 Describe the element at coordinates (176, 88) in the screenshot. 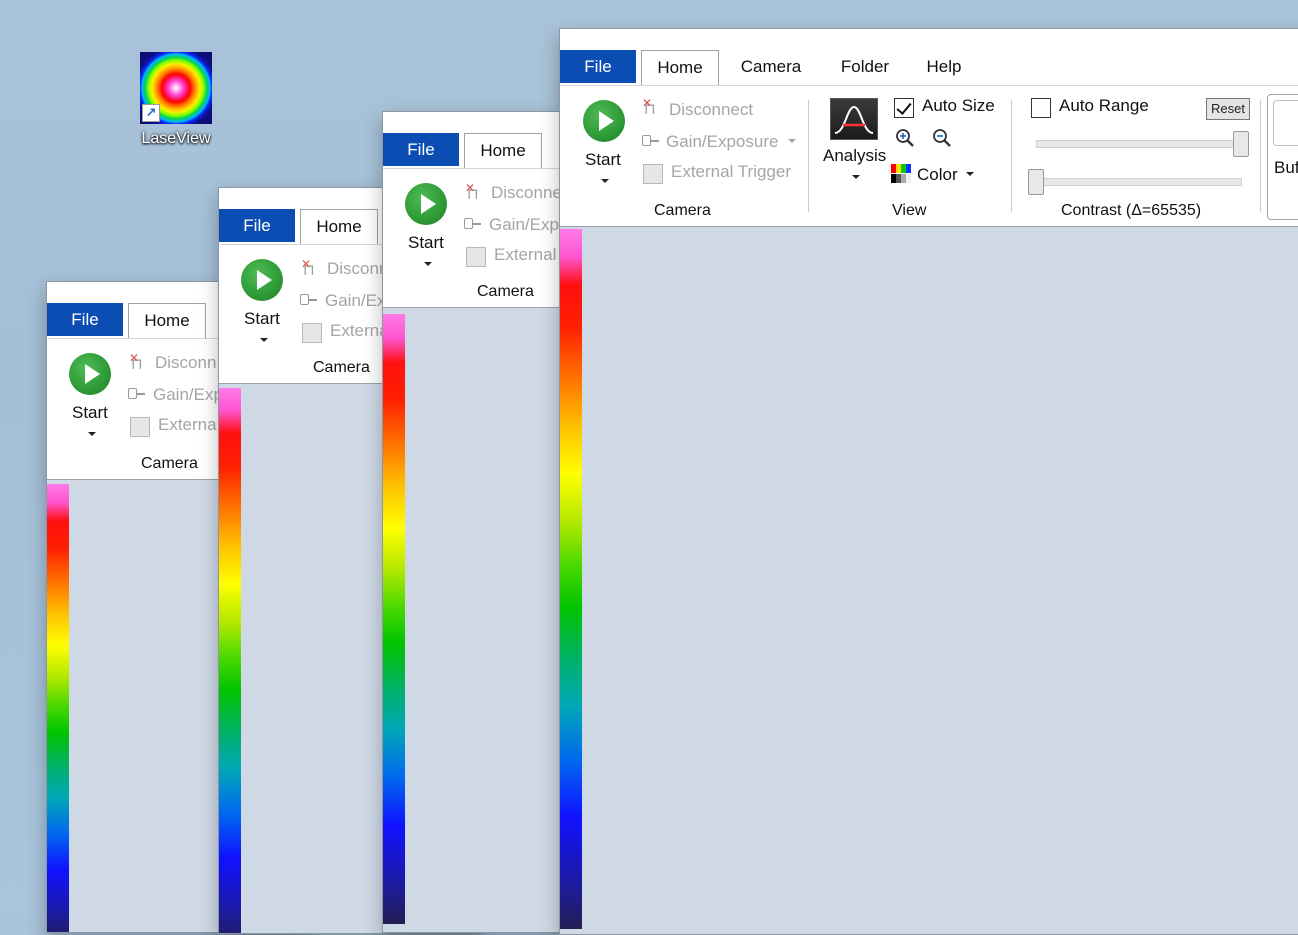

I see `laseview-app-icon: ↗` at that location.